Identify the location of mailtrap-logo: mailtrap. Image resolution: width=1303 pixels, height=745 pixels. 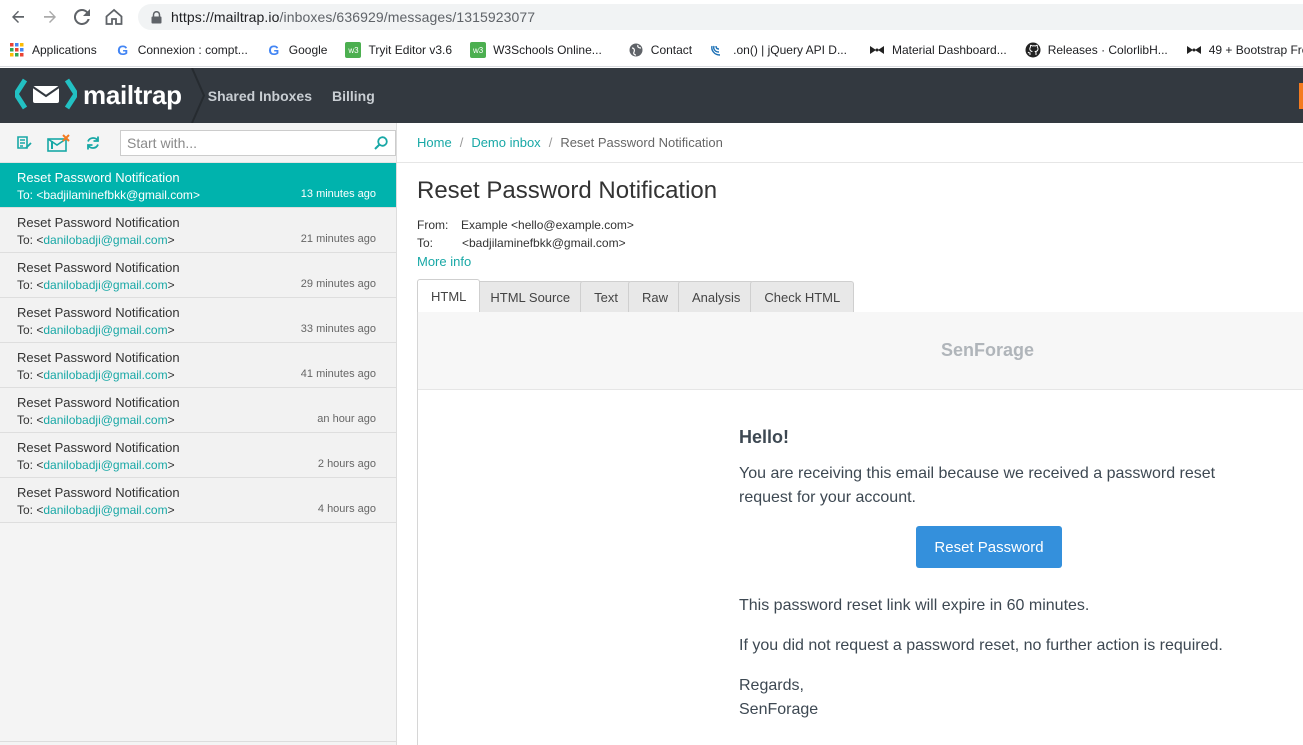
(97, 95).